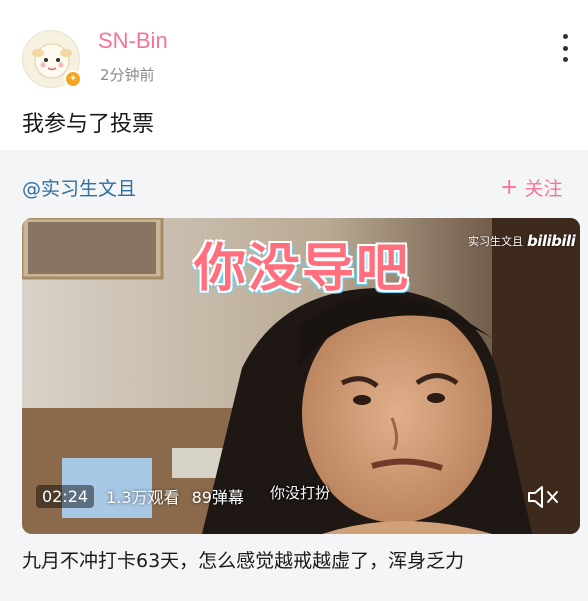 Image resolution: width=588 pixels, height=601 pixels. Describe the element at coordinates (495, 241) in the screenshot. I see `watermark-author: 实习生文且` at that location.